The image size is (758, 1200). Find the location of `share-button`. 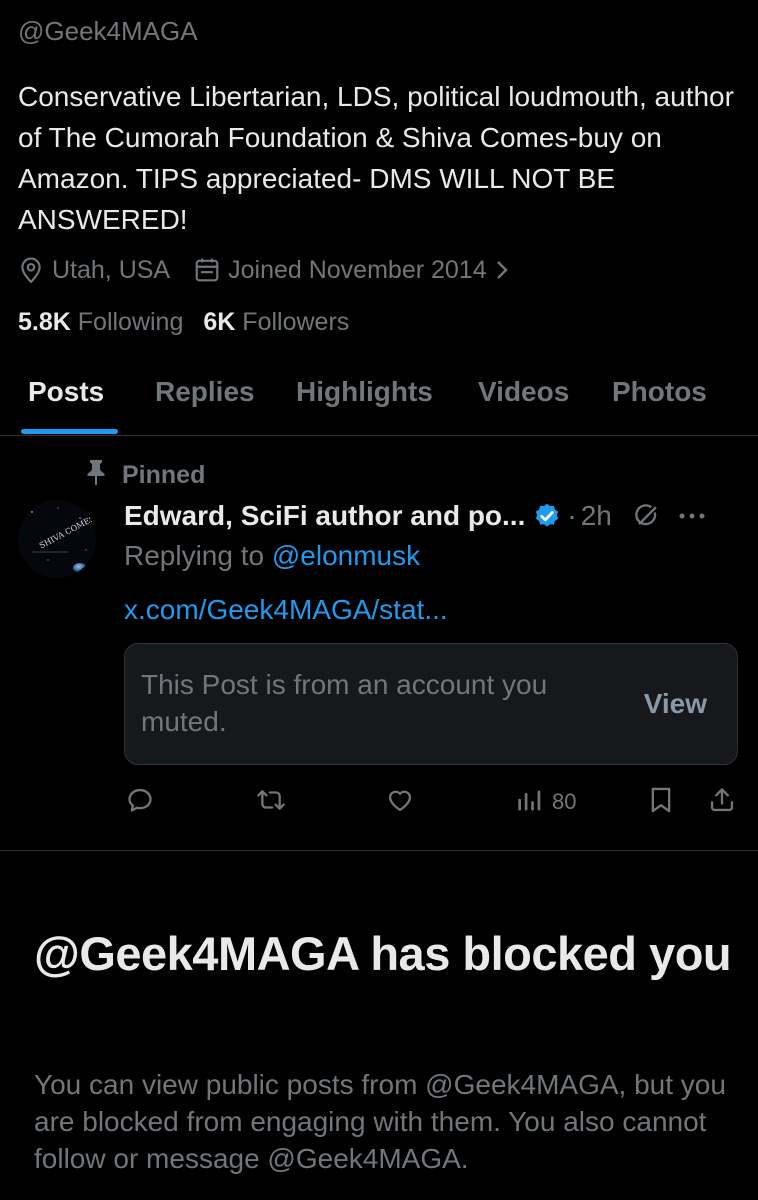

share-button is located at coordinates (722, 802).